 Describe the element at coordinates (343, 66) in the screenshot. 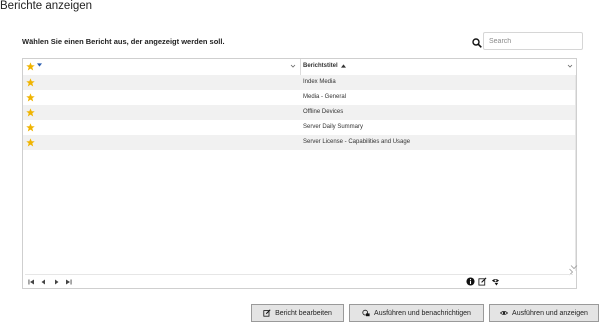

I see `sort-ascending-icon` at that location.